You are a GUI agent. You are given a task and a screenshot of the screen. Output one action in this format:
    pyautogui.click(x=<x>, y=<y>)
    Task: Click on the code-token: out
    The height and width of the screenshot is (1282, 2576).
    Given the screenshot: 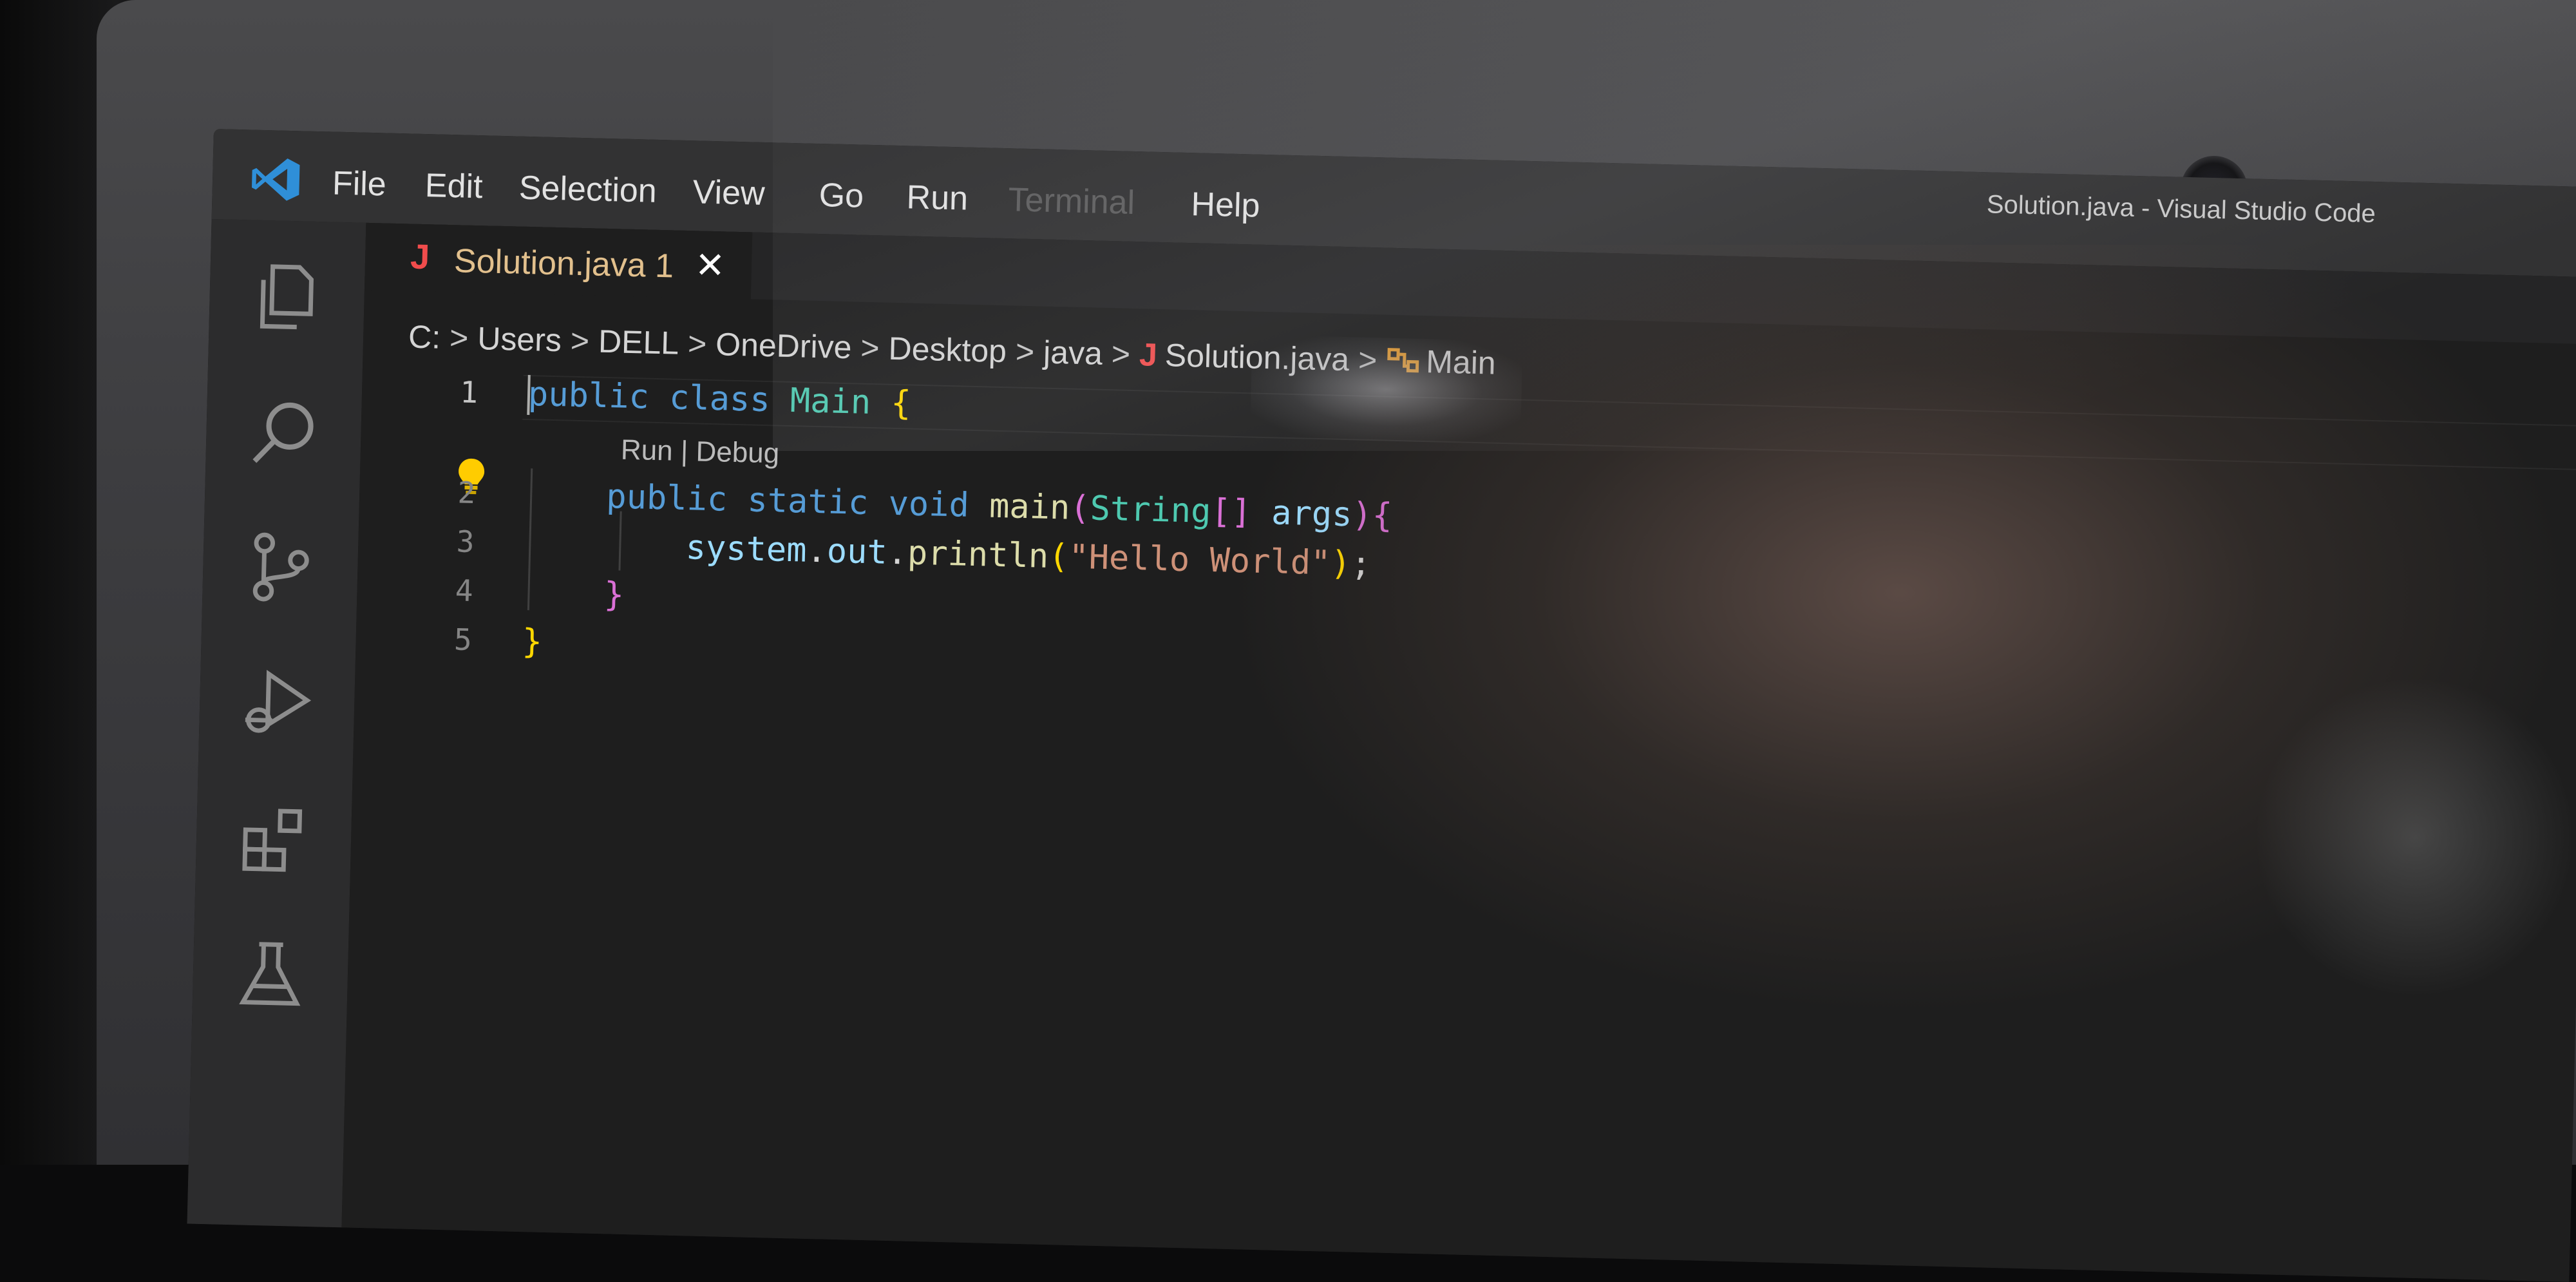 What is the action you would take?
    pyautogui.click(x=857, y=551)
    